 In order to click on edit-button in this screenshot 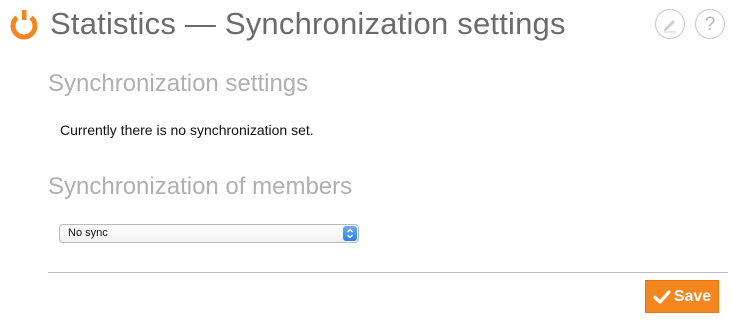, I will do `click(670, 24)`.